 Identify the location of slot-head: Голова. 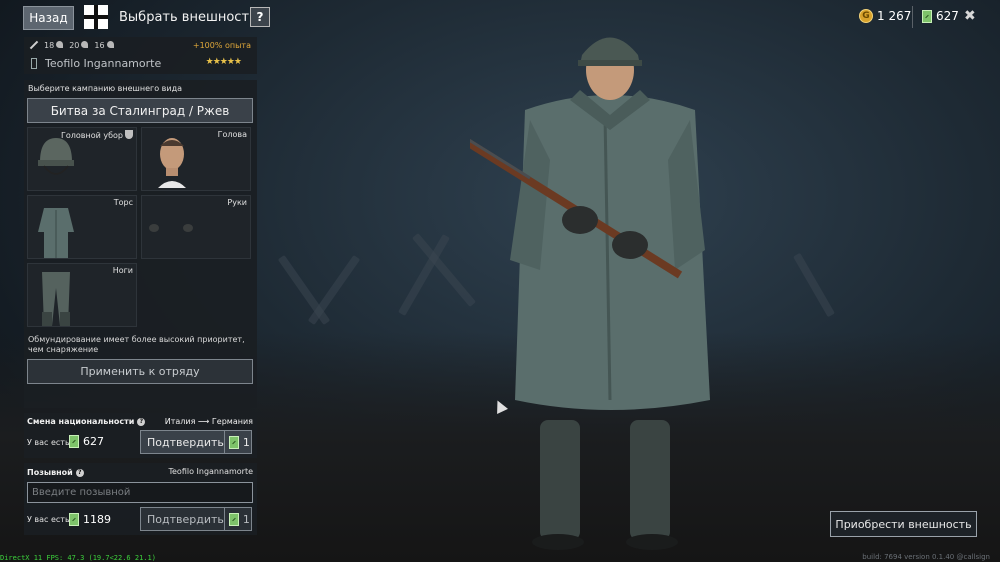
(196, 159).